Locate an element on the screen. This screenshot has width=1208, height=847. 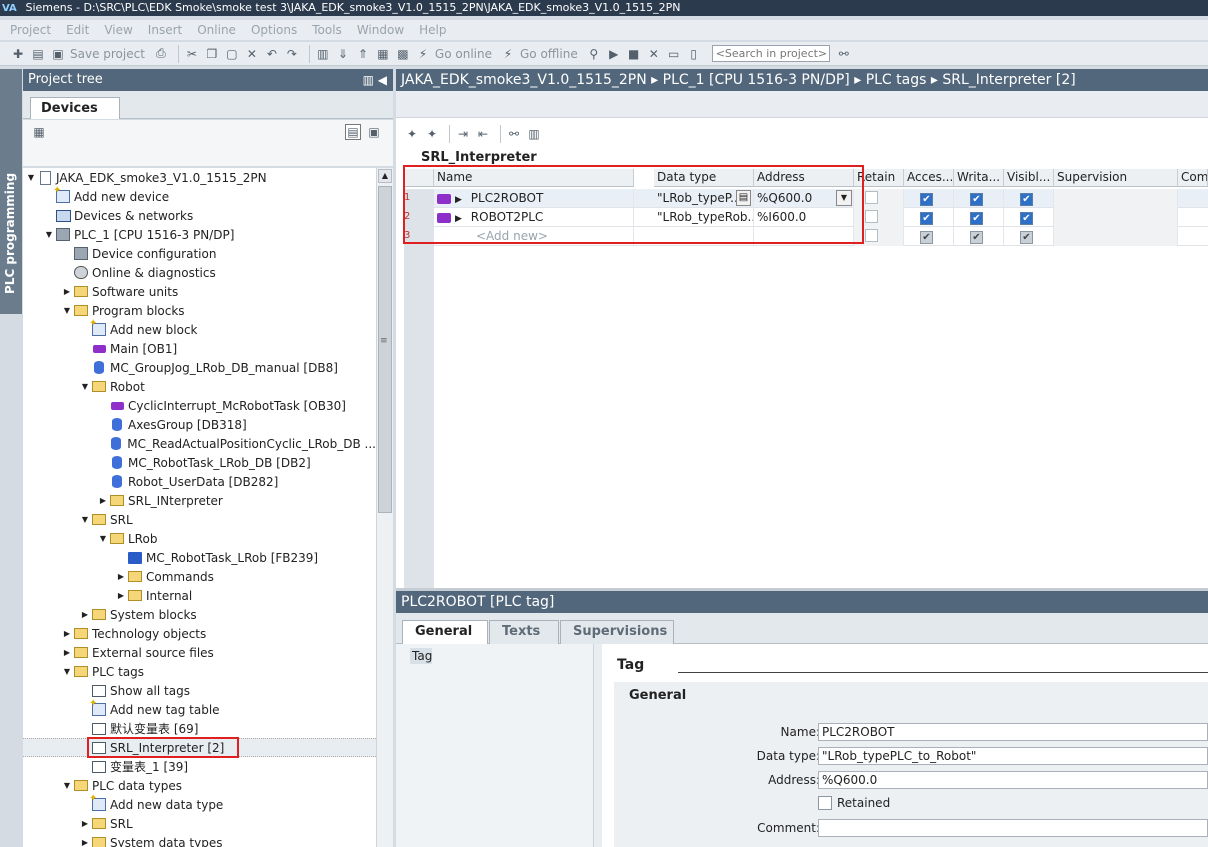
access-cell: ✔ is located at coordinates (929, 217).